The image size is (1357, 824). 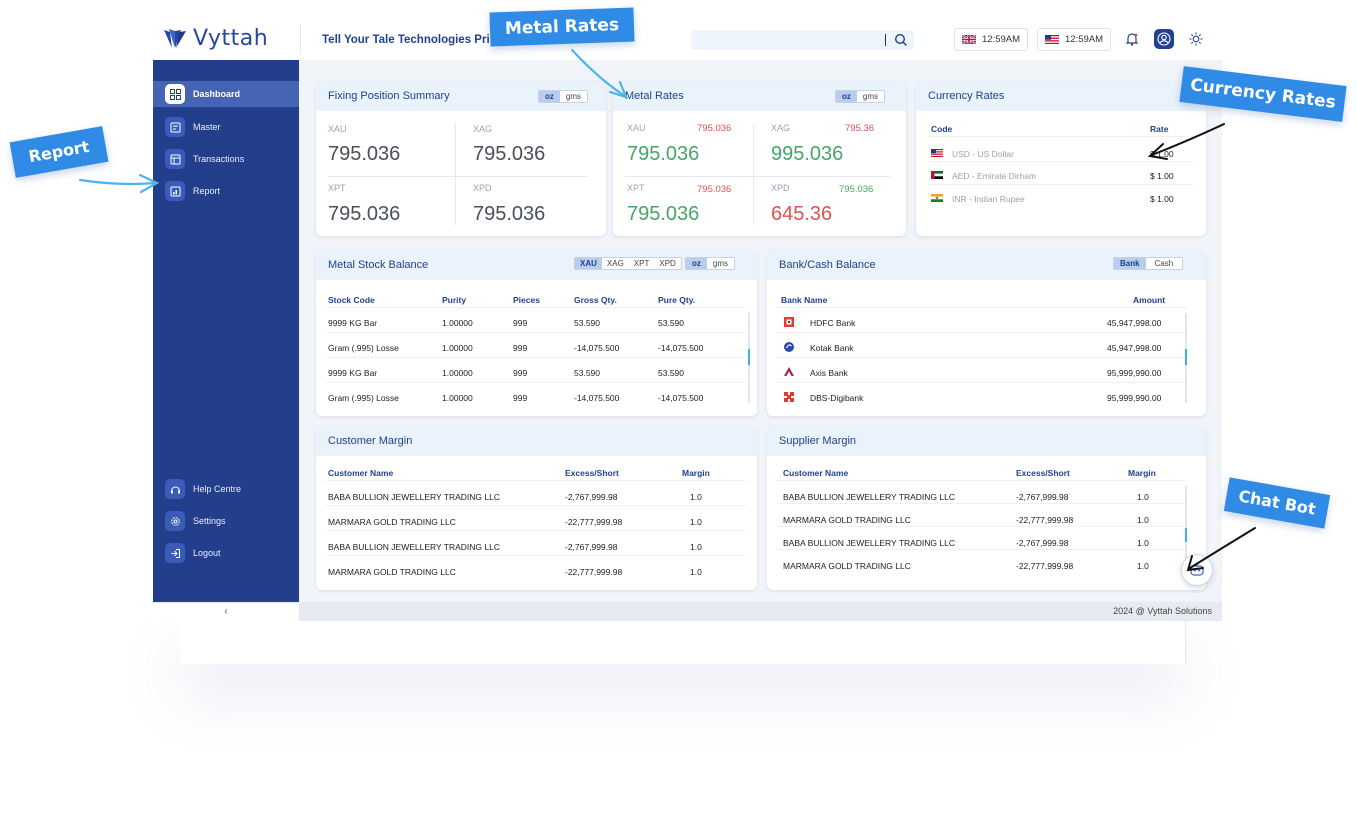 What do you see at coordinates (615, 263) in the screenshot?
I see `toggle-xag: XAG` at bounding box center [615, 263].